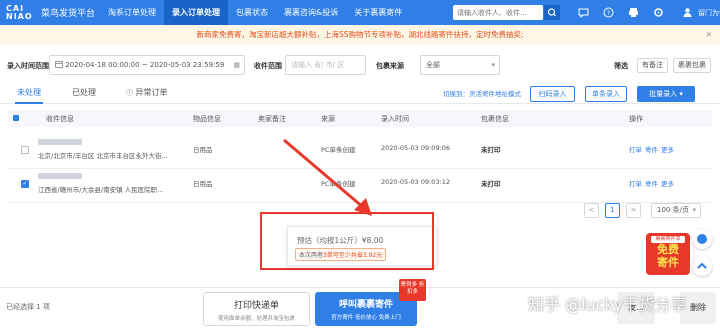 This screenshot has height=335, width=720. What do you see at coordinates (129, 93) in the screenshot?
I see `info-icon: ⓘ` at bounding box center [129, 93].